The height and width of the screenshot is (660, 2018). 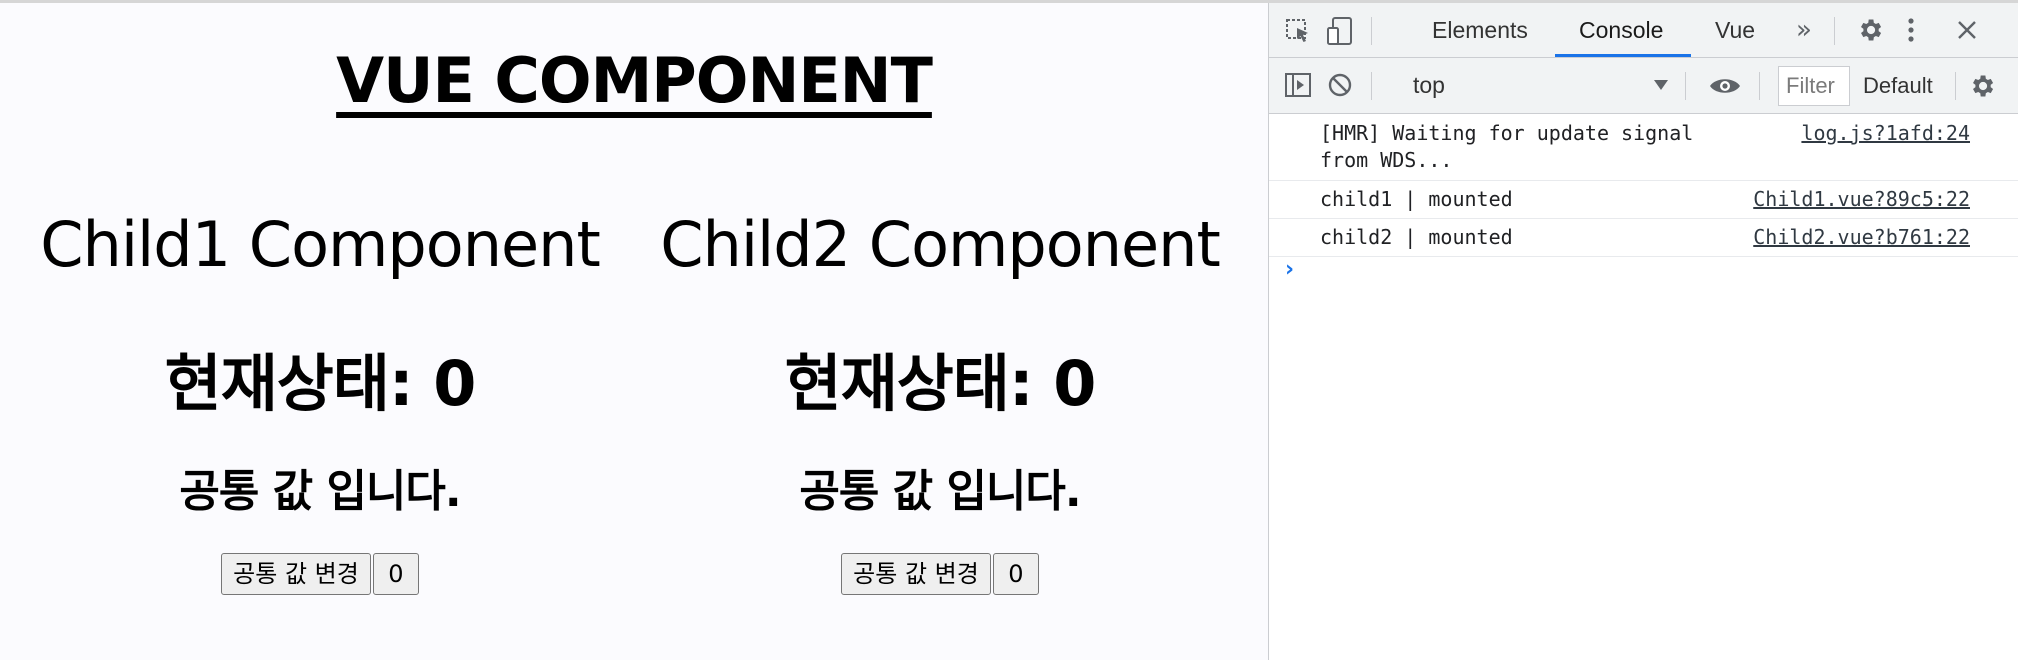 I want to click on page-title: VUE COMPONENT, so click(x=634, y=80).